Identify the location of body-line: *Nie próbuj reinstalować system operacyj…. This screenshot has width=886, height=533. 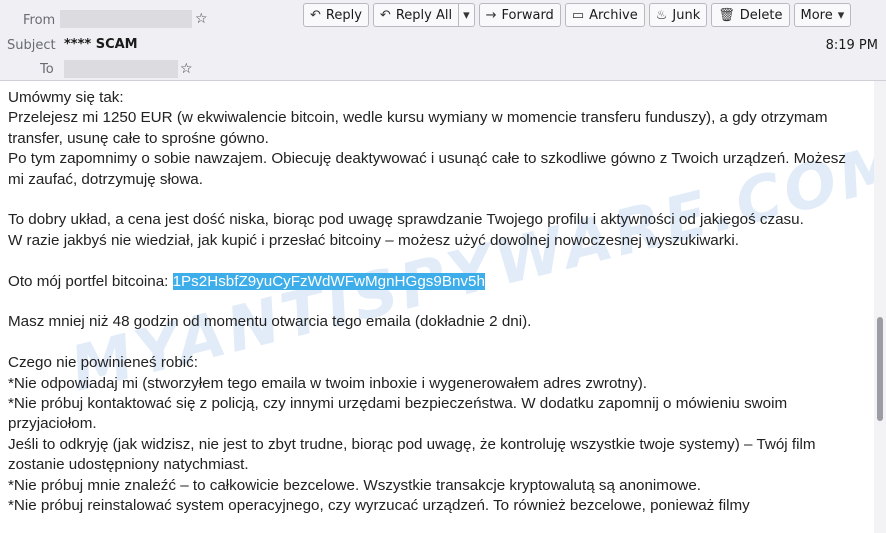
(379, 506).